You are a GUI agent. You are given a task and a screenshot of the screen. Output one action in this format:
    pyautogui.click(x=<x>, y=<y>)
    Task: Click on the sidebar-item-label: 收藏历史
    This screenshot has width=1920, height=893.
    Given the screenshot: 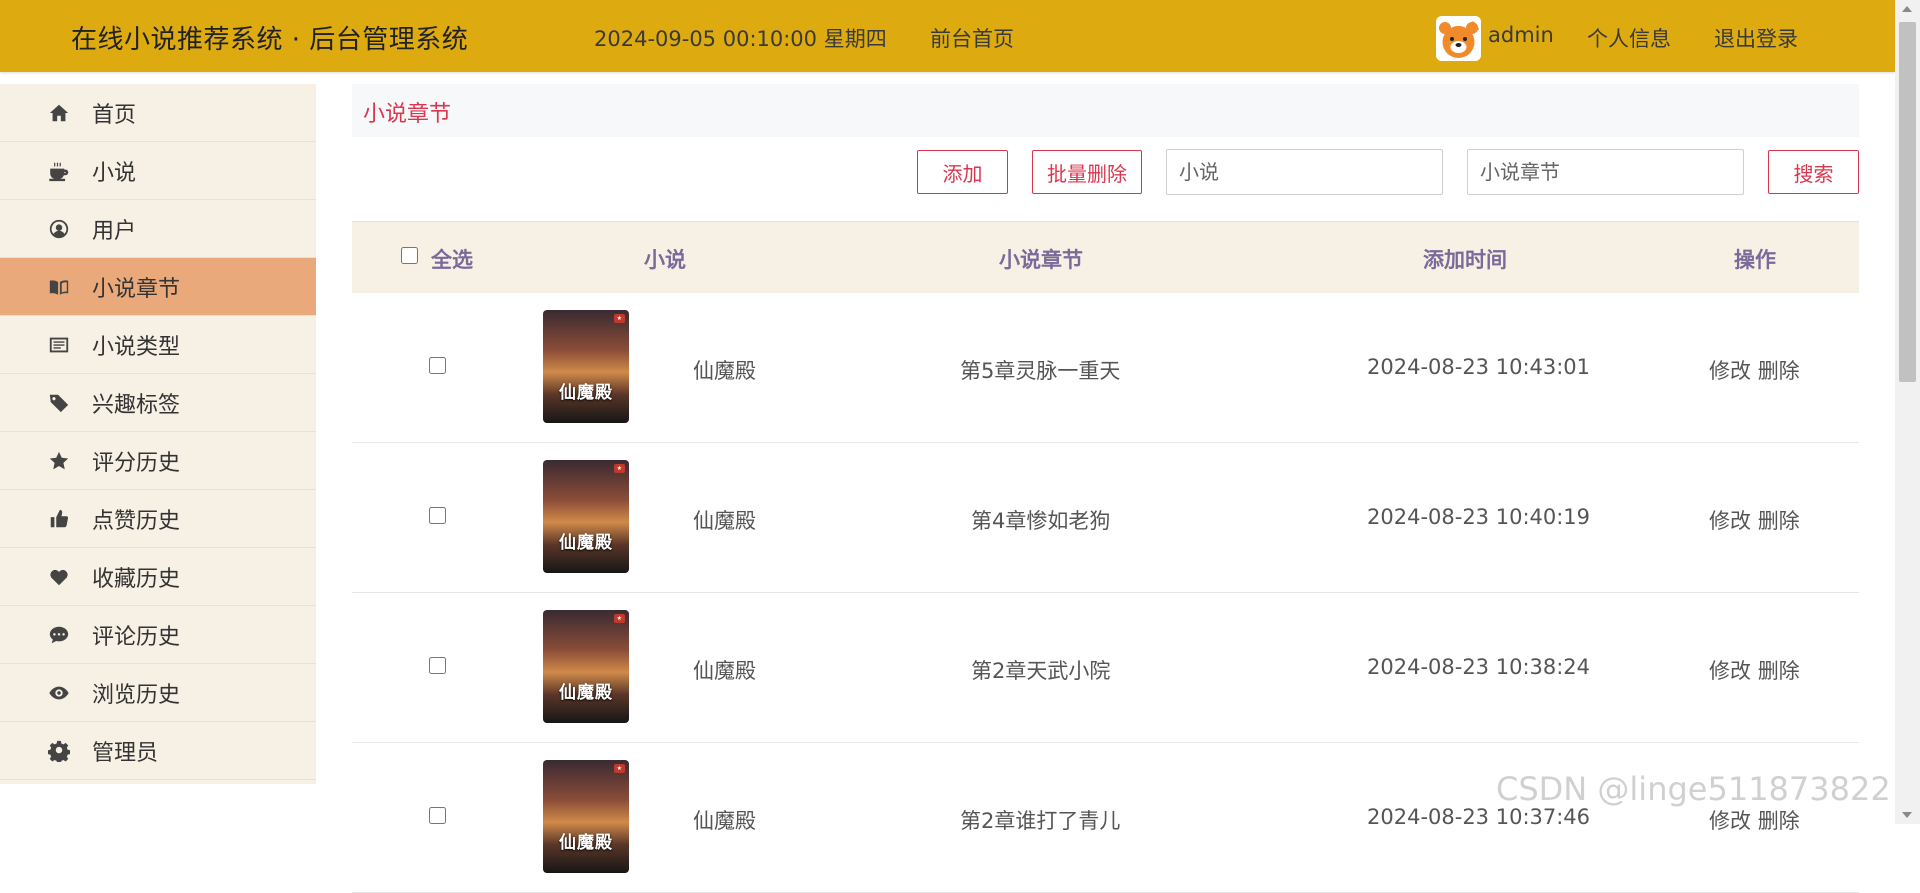 What is the action you would take?
    pyautogui.click(x=136, y=579)
    